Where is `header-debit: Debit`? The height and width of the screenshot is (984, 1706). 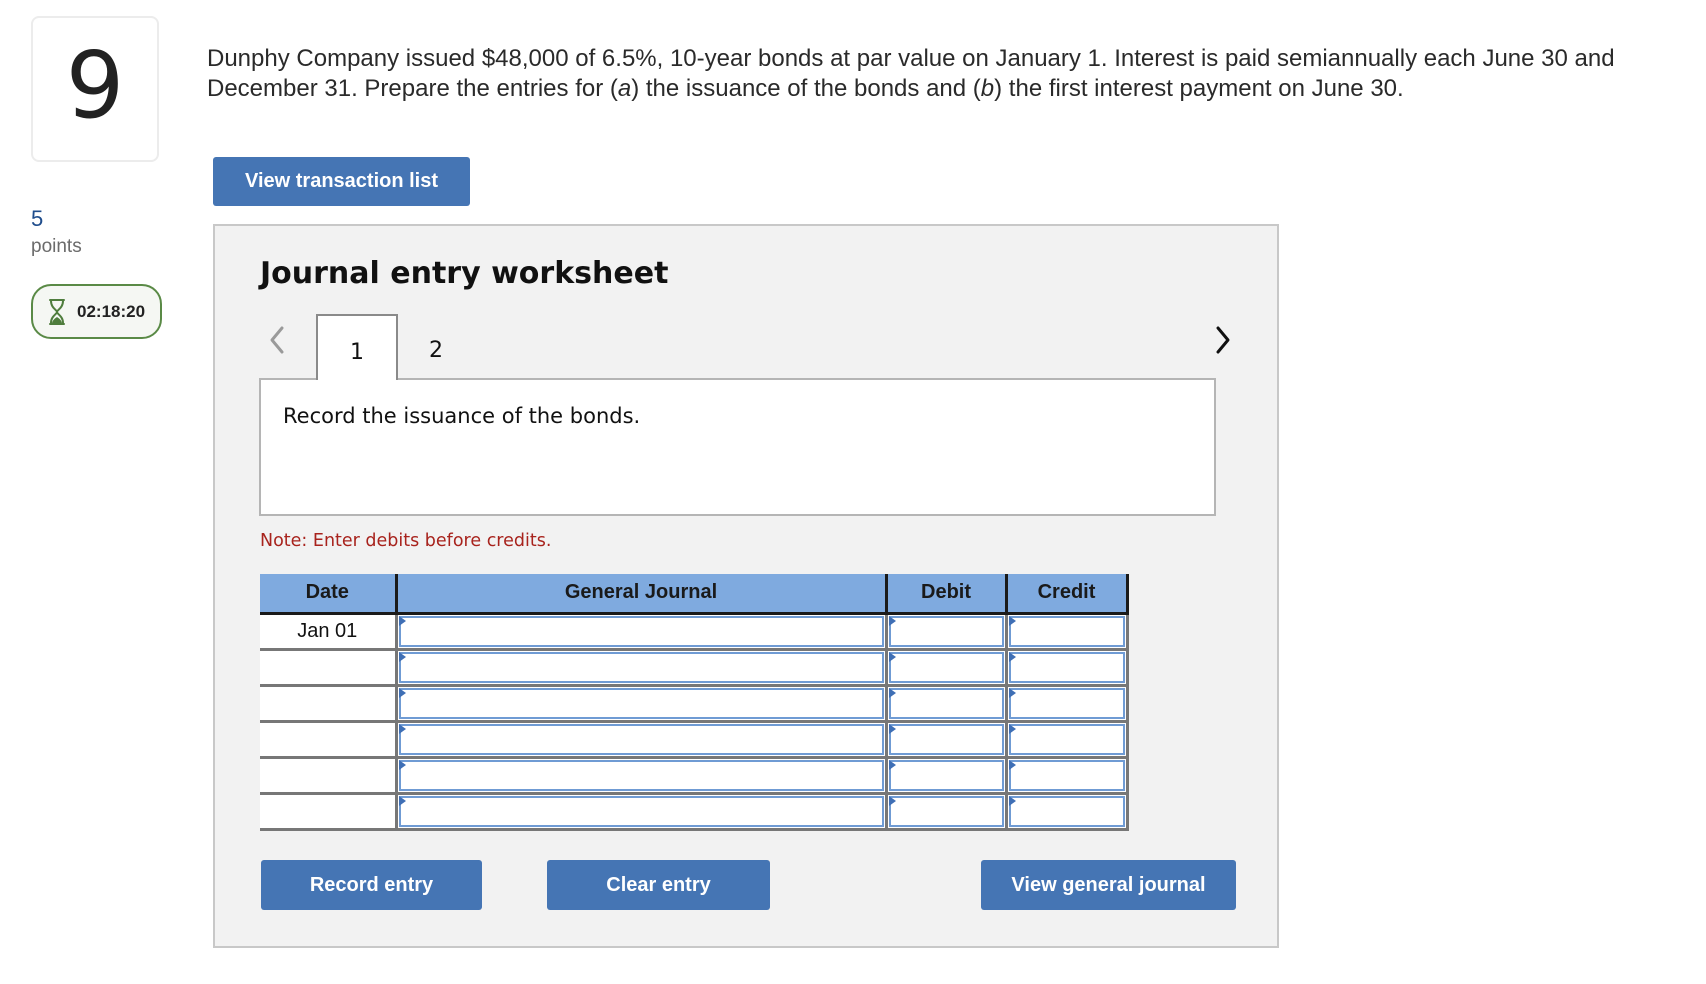 header-debit: Debit is located at coordinates (947, 594).